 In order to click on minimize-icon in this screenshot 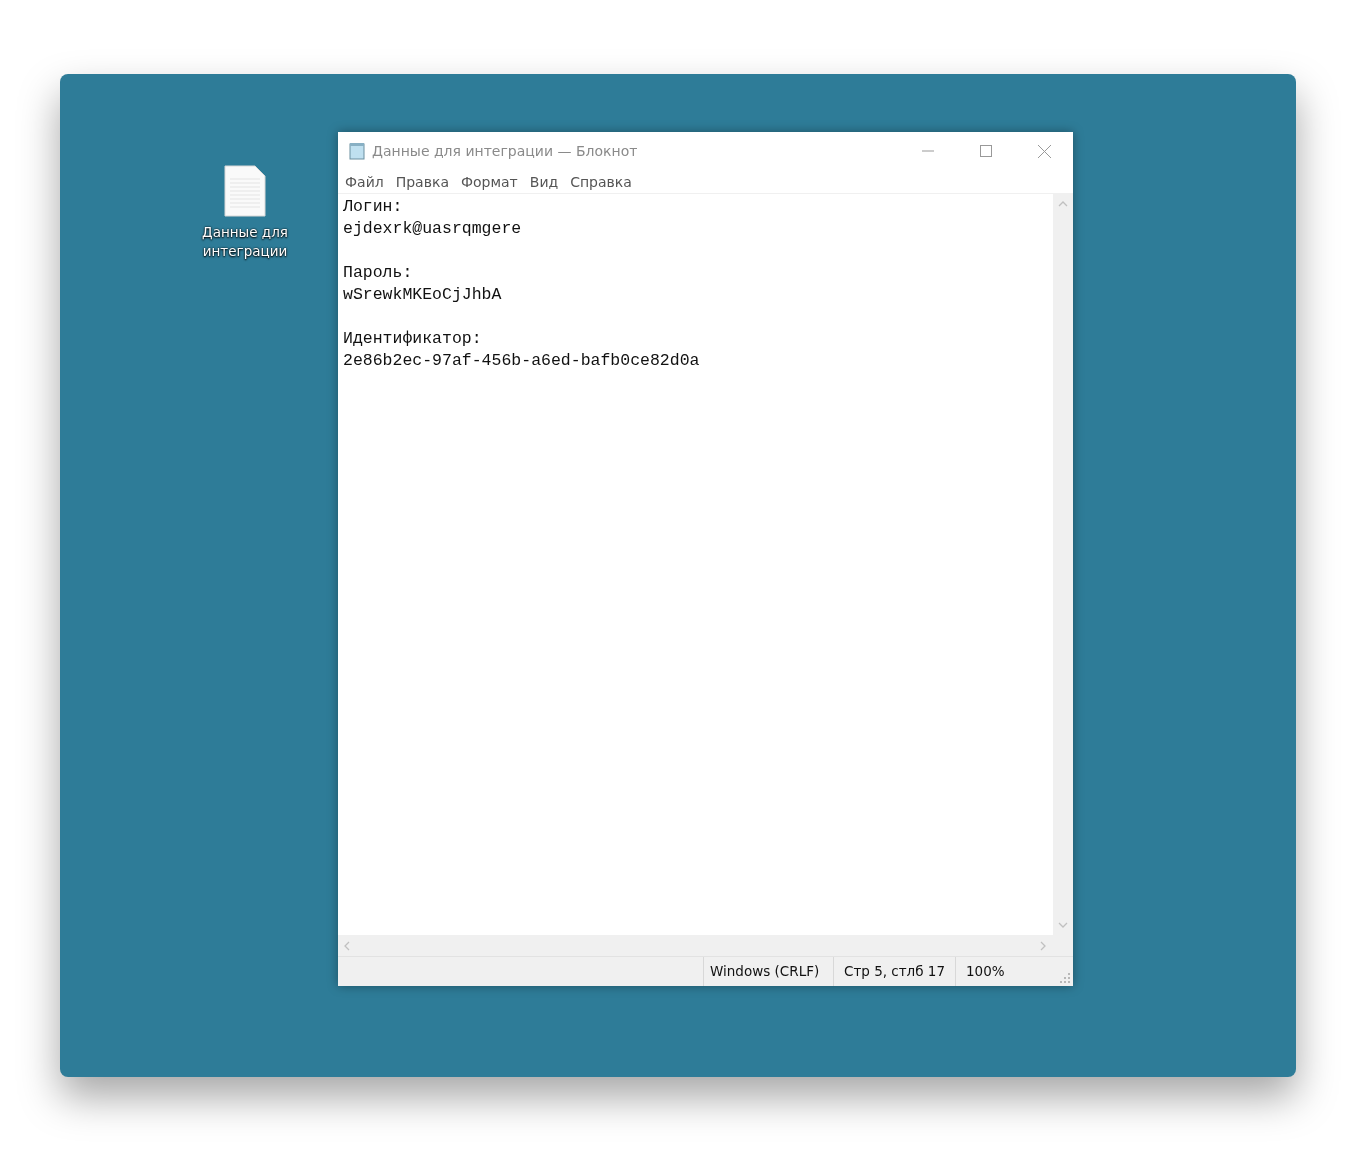, I will do `click(928, 151)`.